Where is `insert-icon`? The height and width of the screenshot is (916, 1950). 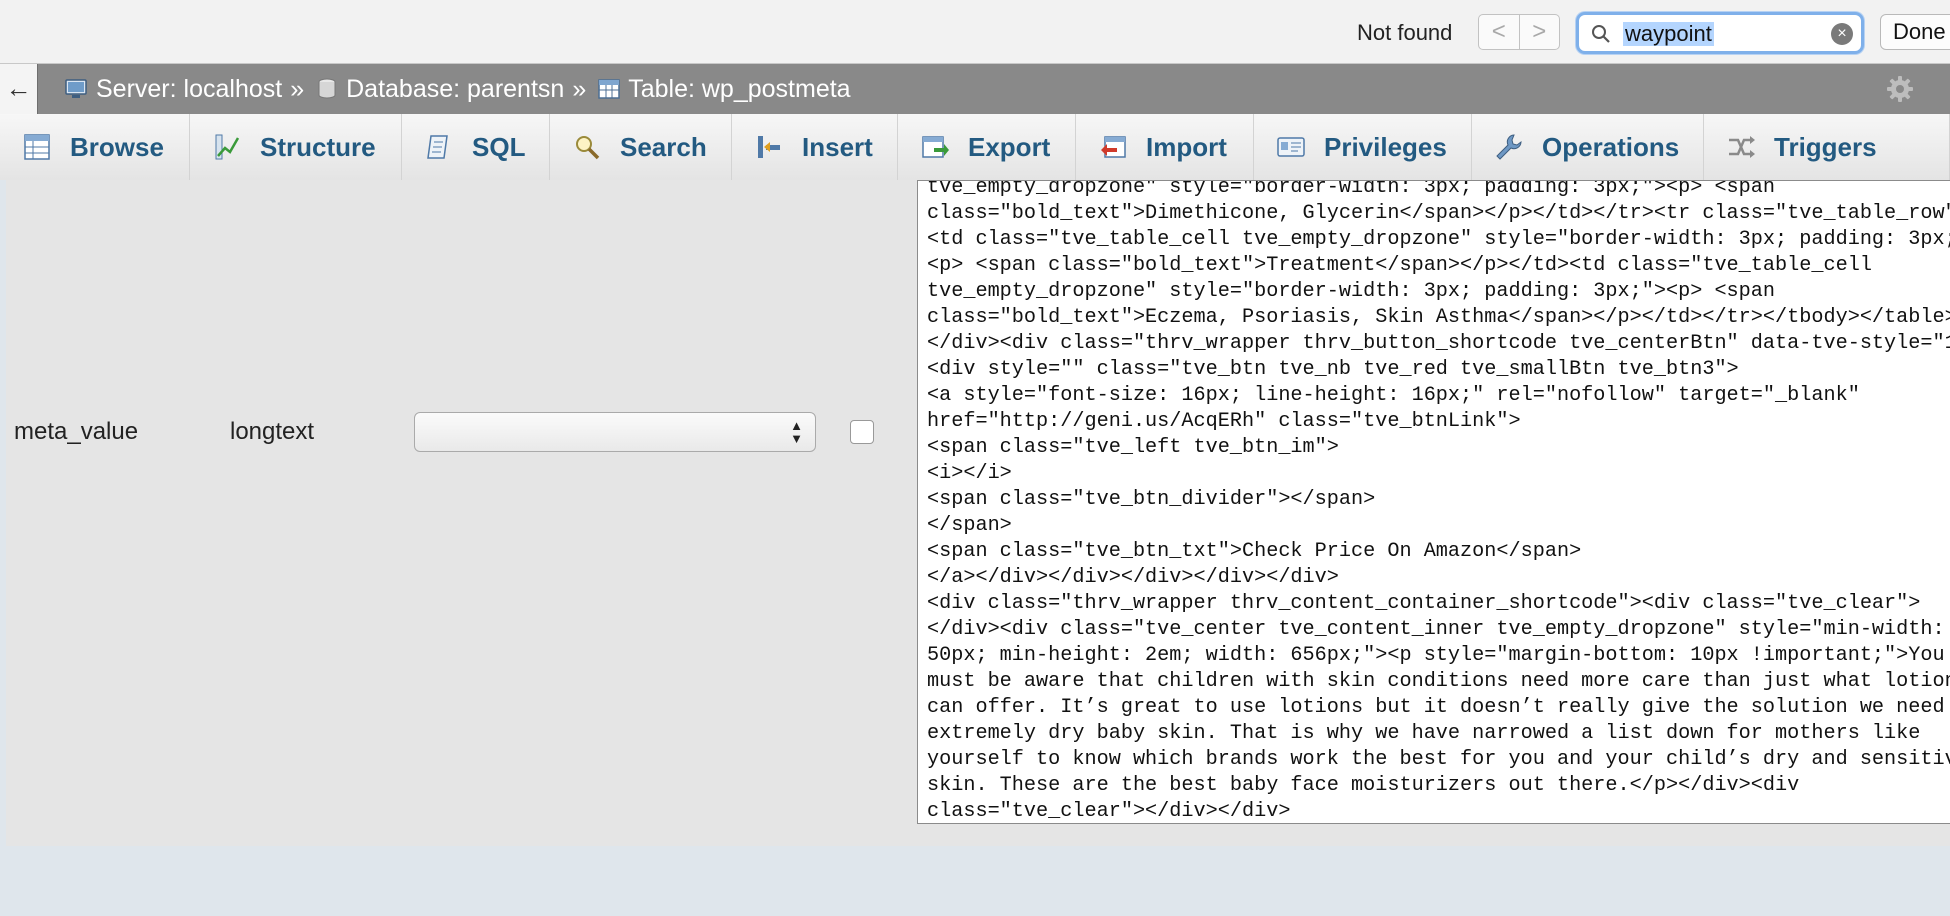
insert-icon is located at coordinates (769, 147).